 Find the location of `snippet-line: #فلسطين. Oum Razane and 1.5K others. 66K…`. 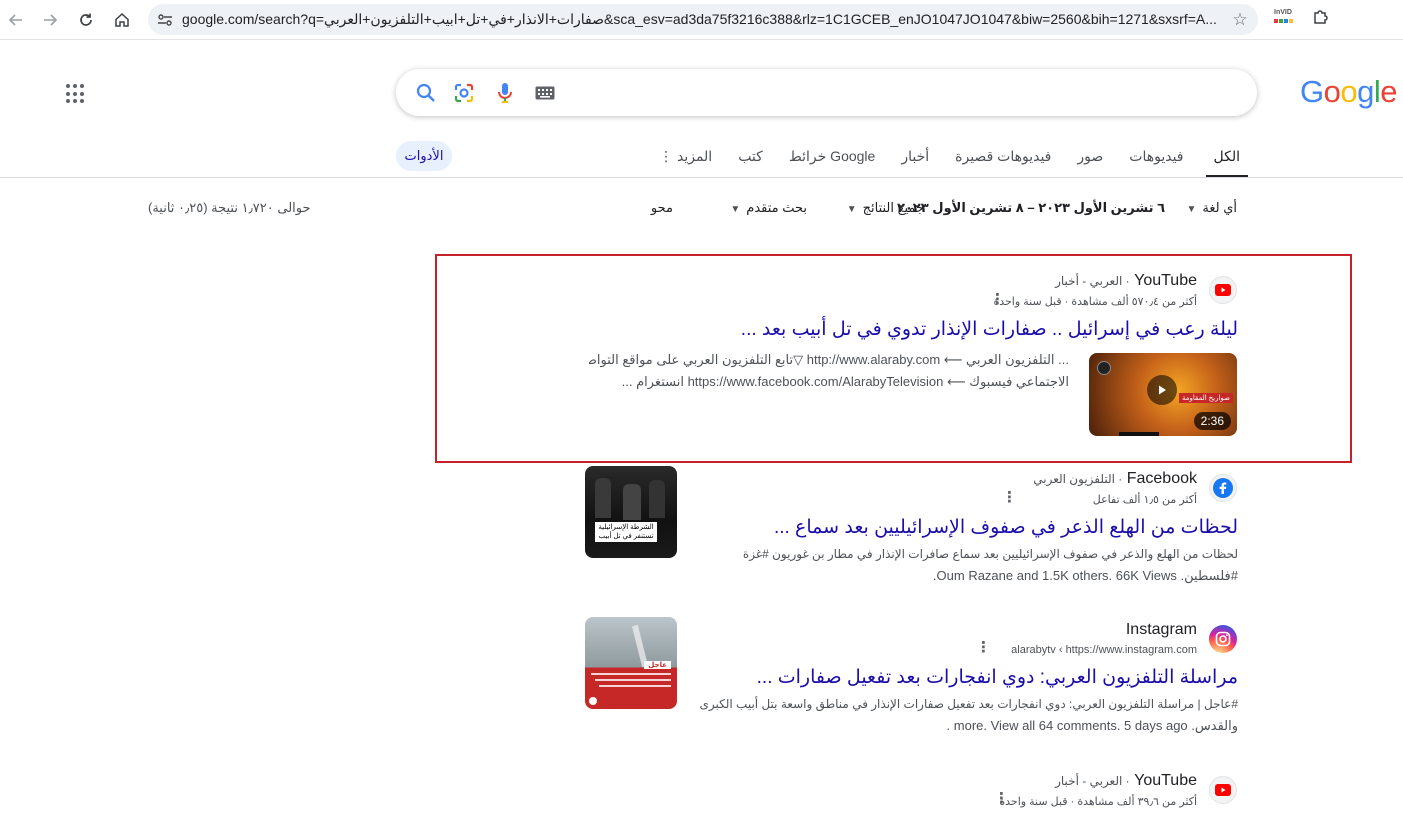

snippet-line: #فلسطين. Oum Razane and 1.5K others. 66K… is located at coordinates (1085, 575).